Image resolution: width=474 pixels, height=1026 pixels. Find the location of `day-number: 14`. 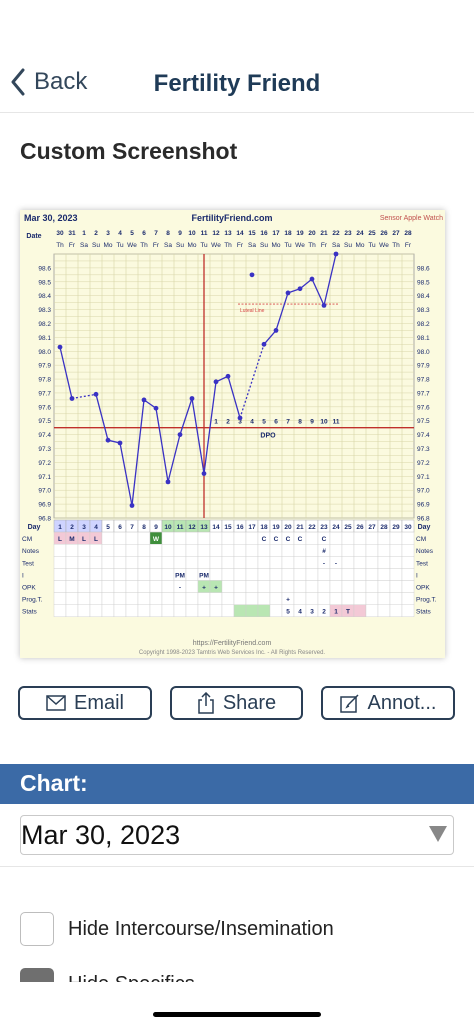

day-number: 14 is located at coordinates (216, 527).